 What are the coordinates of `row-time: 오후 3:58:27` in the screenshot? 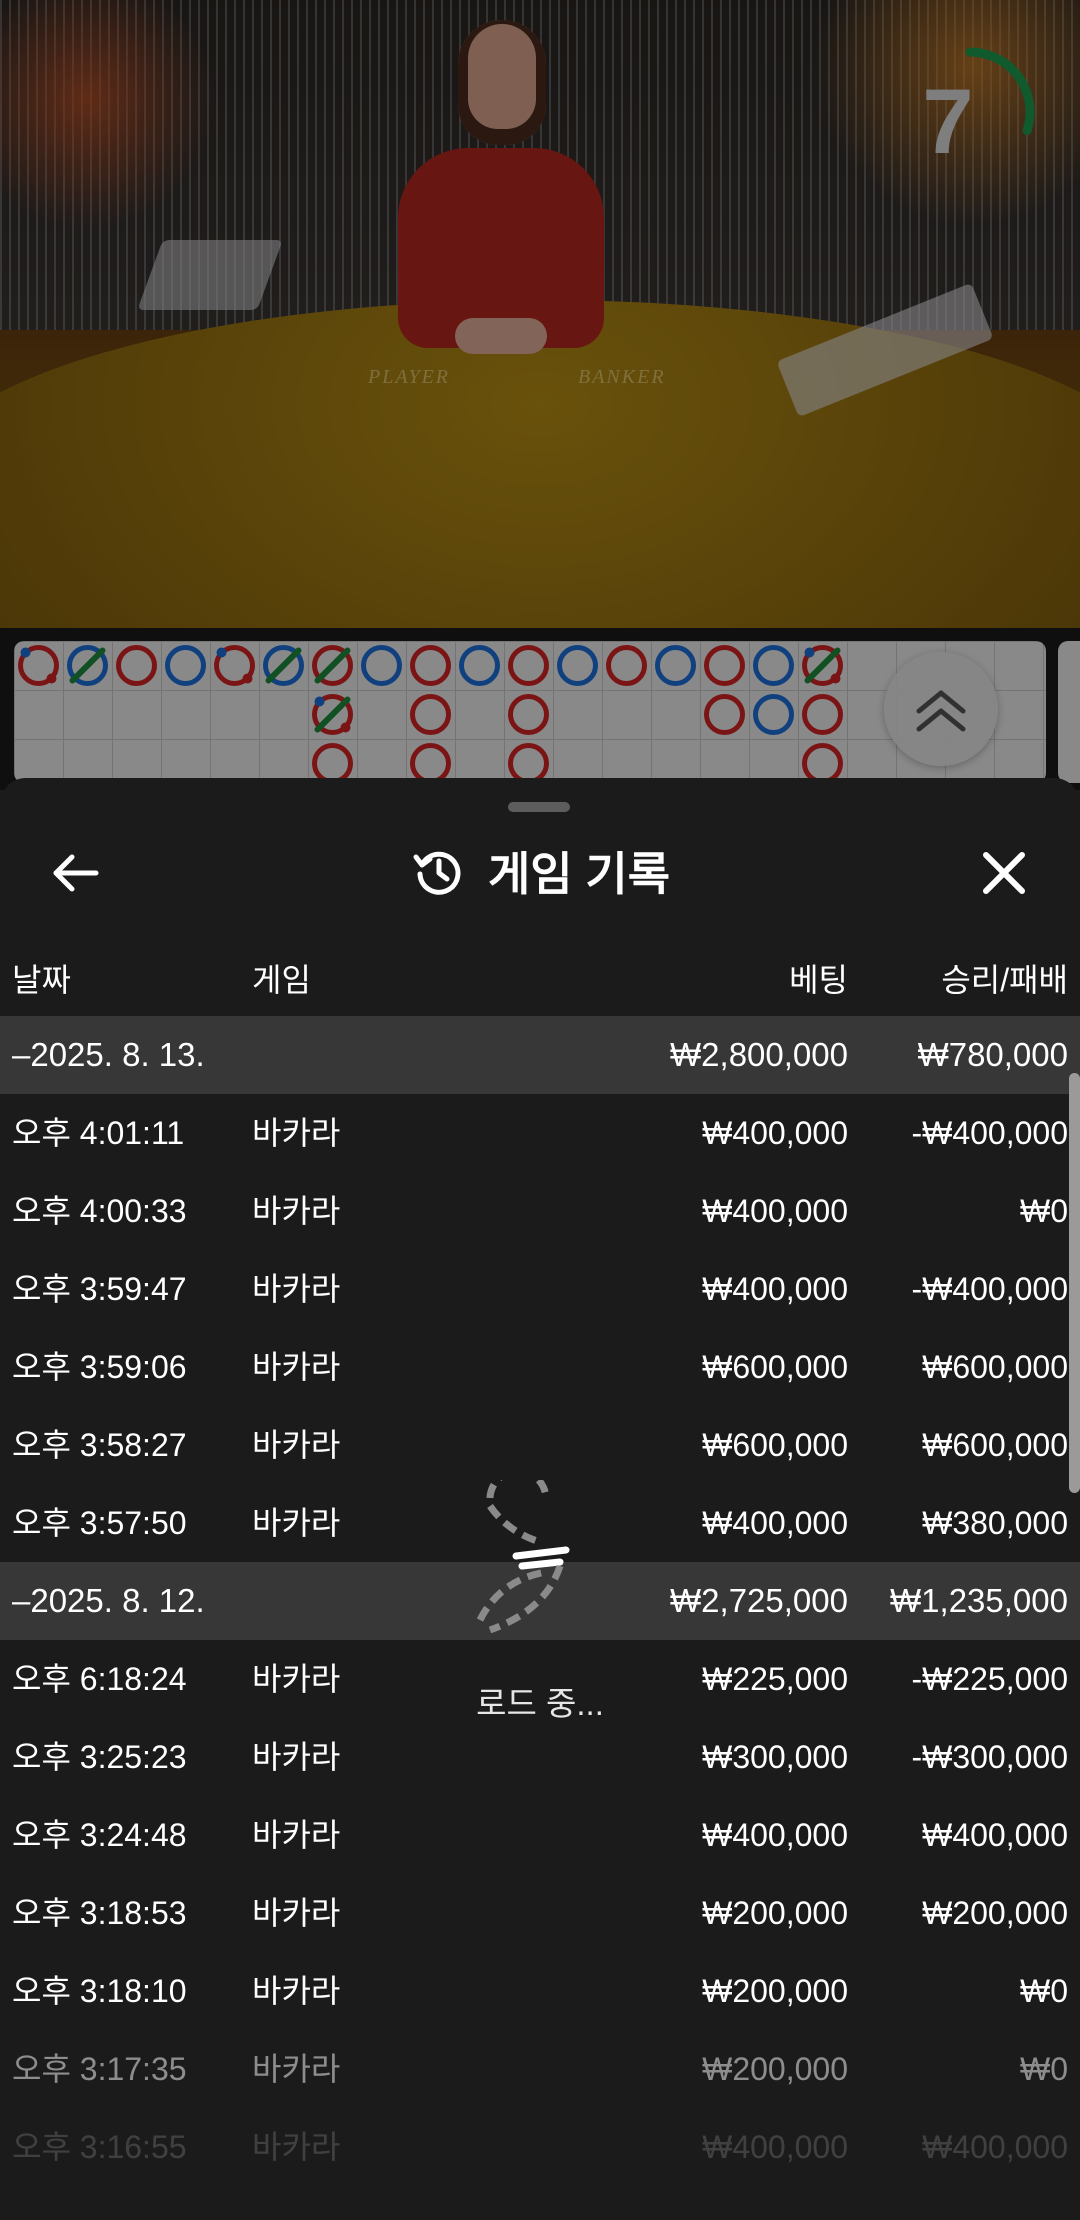 It's located at (99, 1445).